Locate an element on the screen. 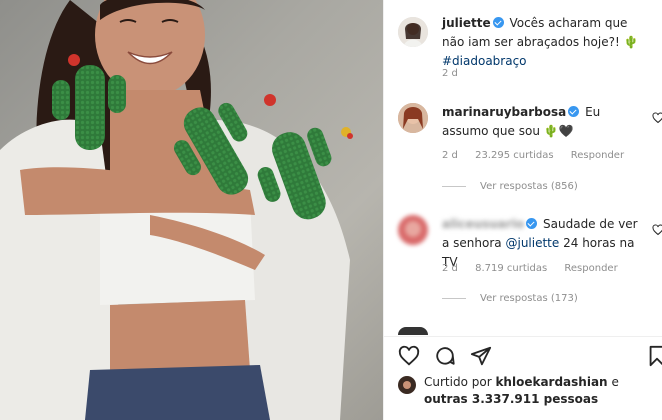 The image size is (662, 420). caption-emoji: 🌵 is located at coordinates (631, 42).